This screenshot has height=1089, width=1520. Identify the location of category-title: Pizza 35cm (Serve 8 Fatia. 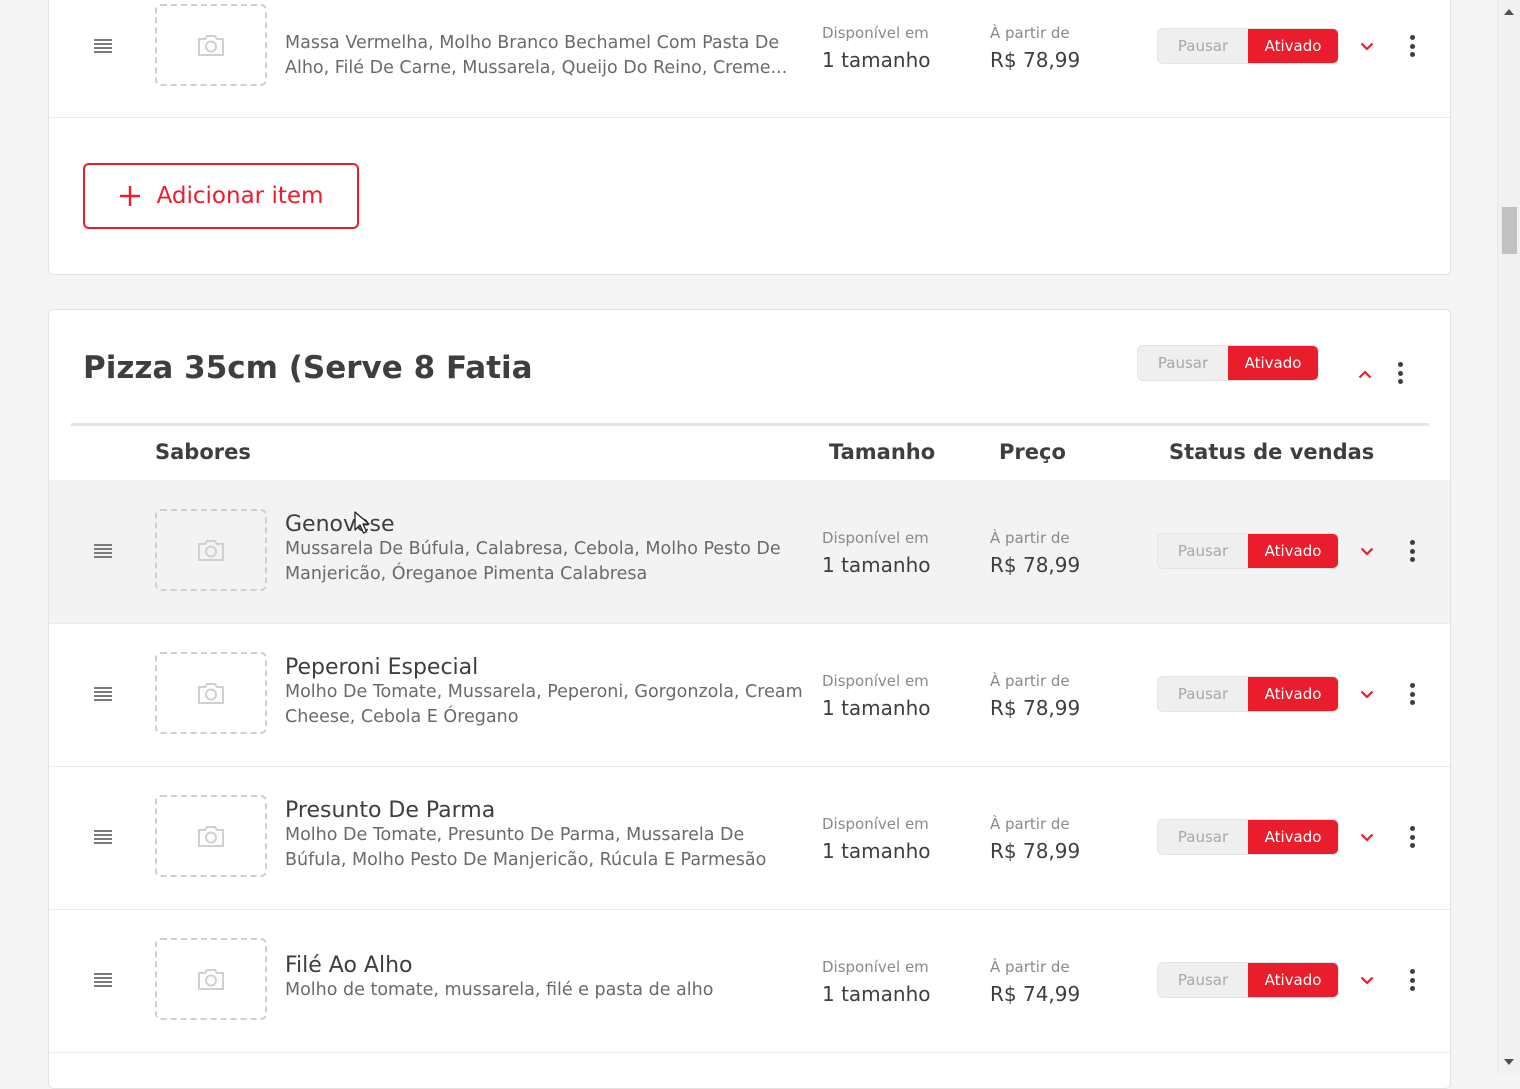
(308, 368).